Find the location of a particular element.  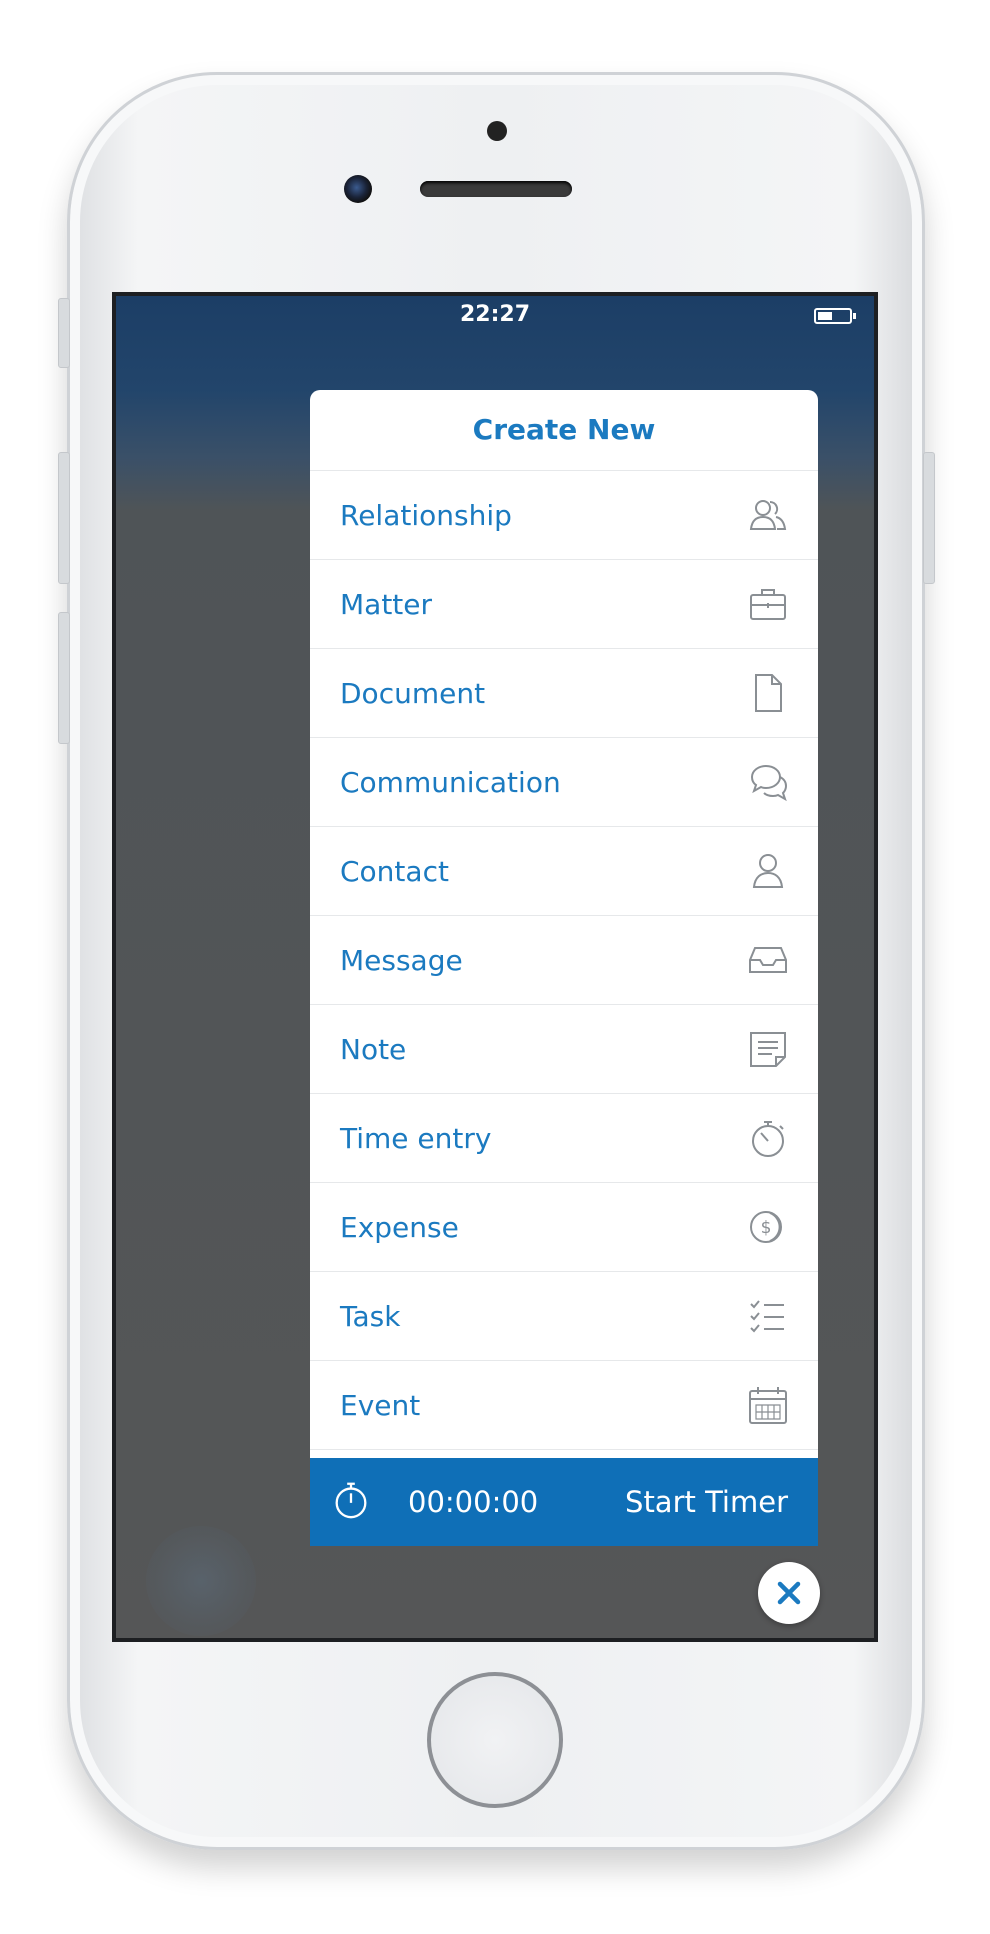

people-icon is located at coordinates (768, 515).